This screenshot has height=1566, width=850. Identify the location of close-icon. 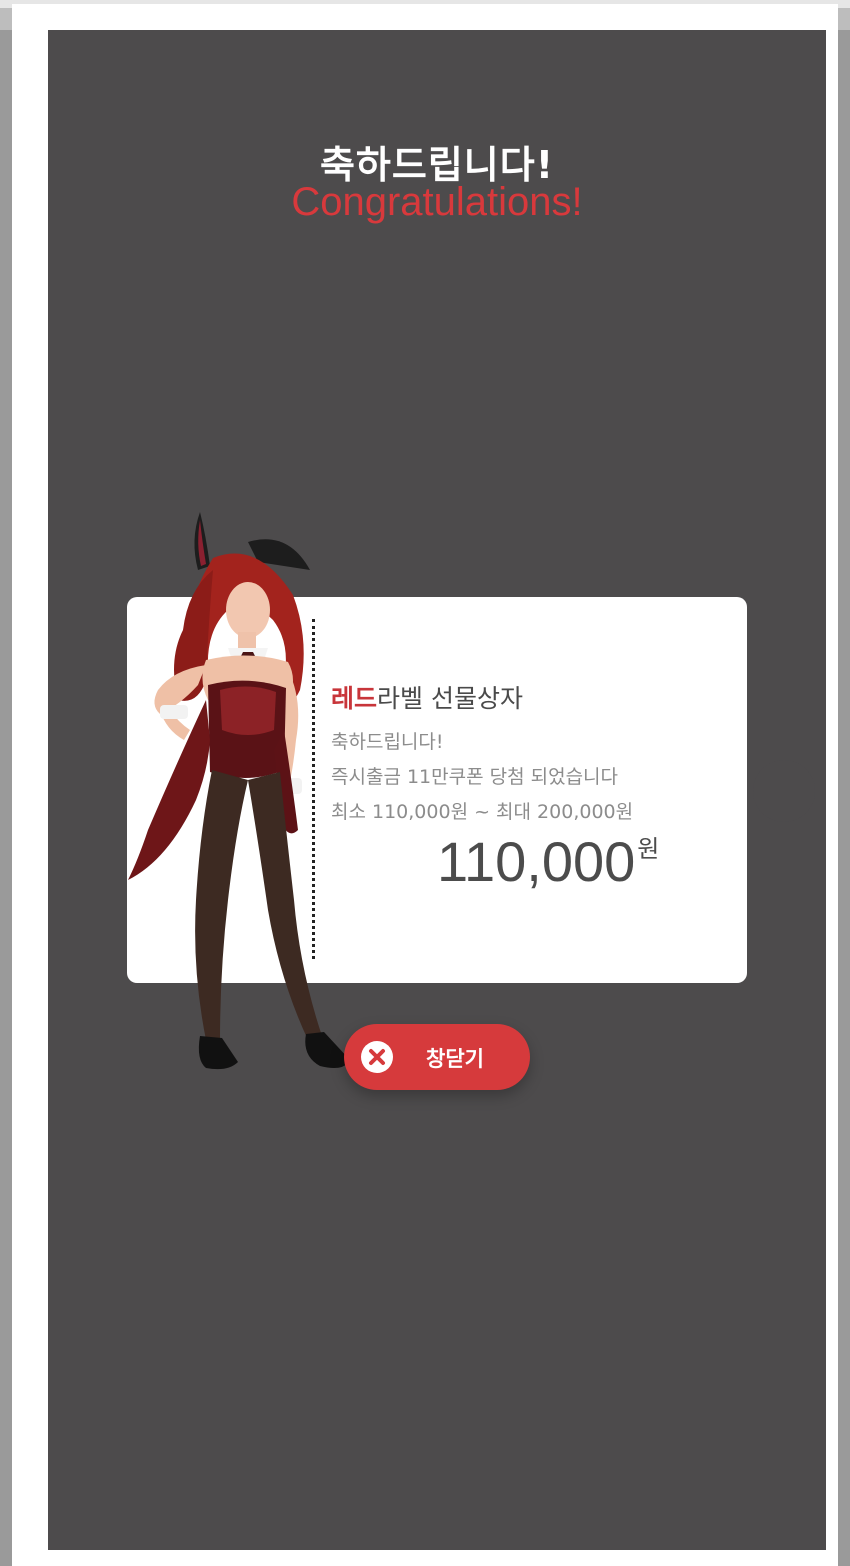
(377, 1057).